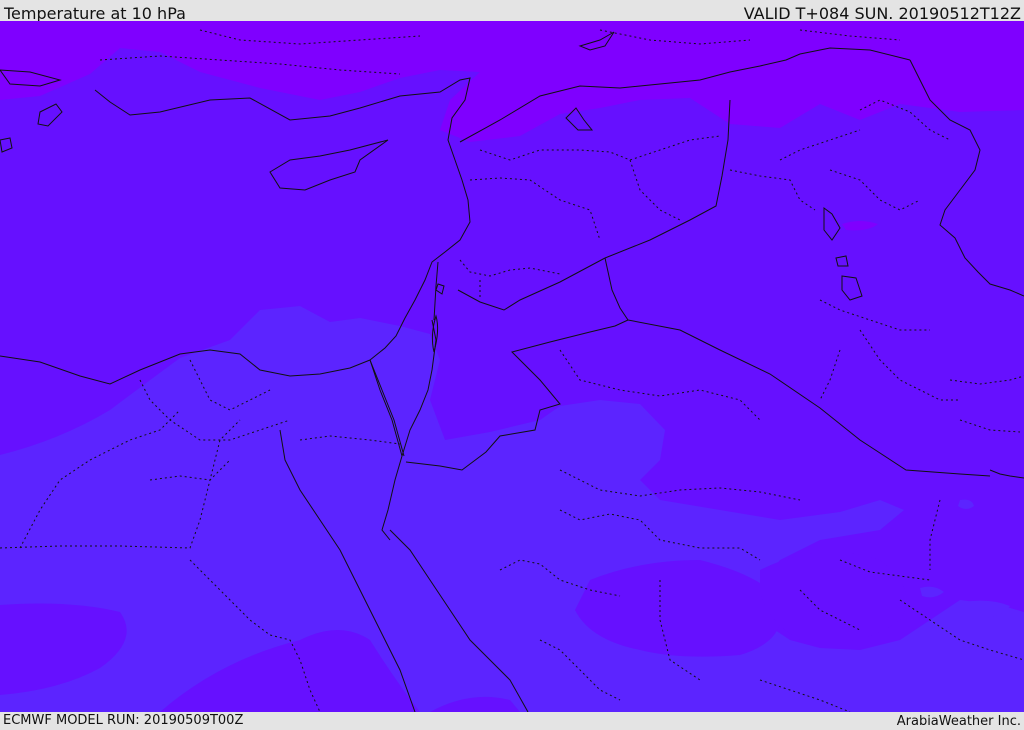 Image resolution: width=1024 pixels, height=730 pixels. Describe the element at coordinates (123, 720) in the screenshot. I see `model-run-label: ECMWF MODEL RUN: 20190509T00Z` at that location.